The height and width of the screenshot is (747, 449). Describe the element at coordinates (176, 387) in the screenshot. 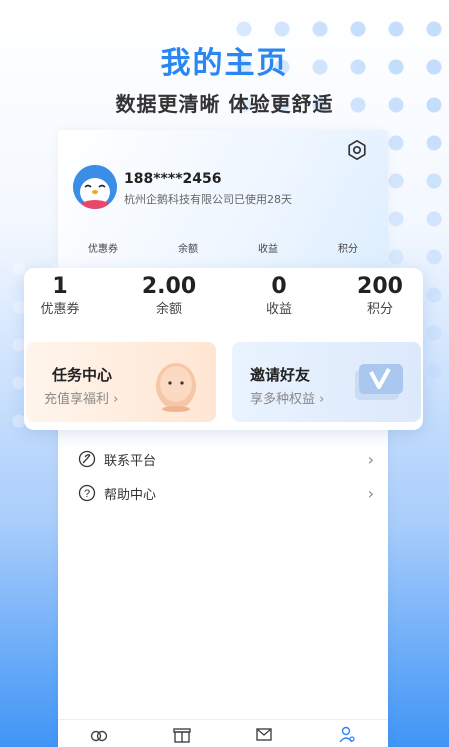

I see `egg-character-icon` at that location.